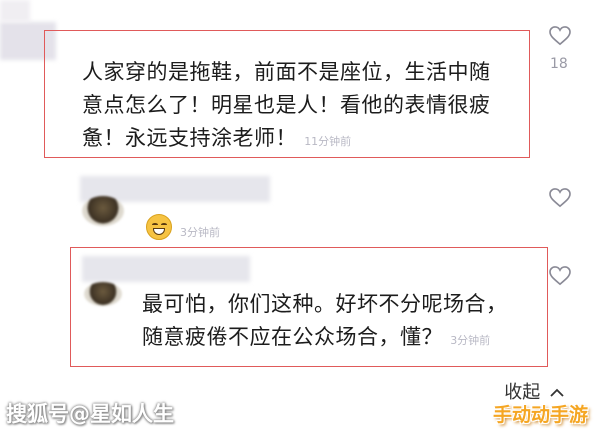  I want to click on comment-1-line-1: 人家穿的是拖鞋，前面不是座位，生活中随, so click(286, 72).